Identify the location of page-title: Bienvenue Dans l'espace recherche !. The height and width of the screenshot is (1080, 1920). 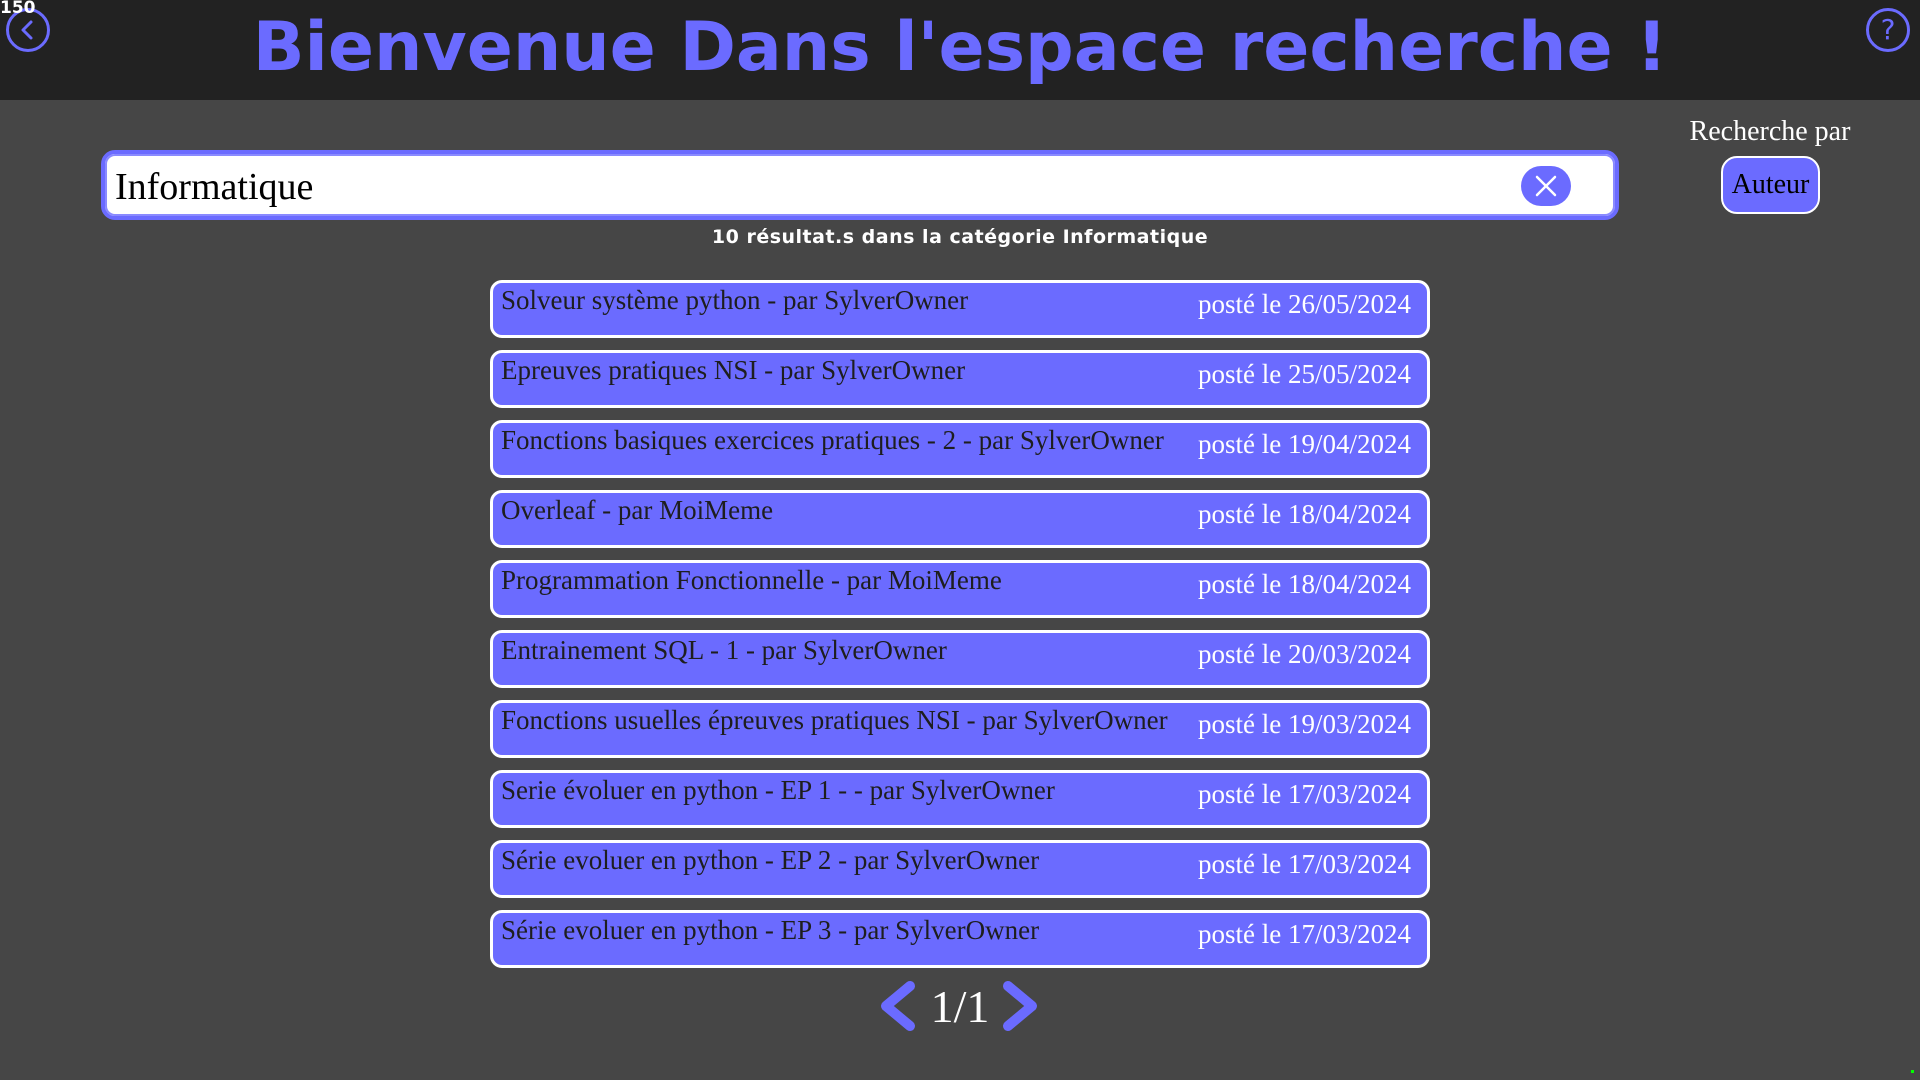
(960, 47).